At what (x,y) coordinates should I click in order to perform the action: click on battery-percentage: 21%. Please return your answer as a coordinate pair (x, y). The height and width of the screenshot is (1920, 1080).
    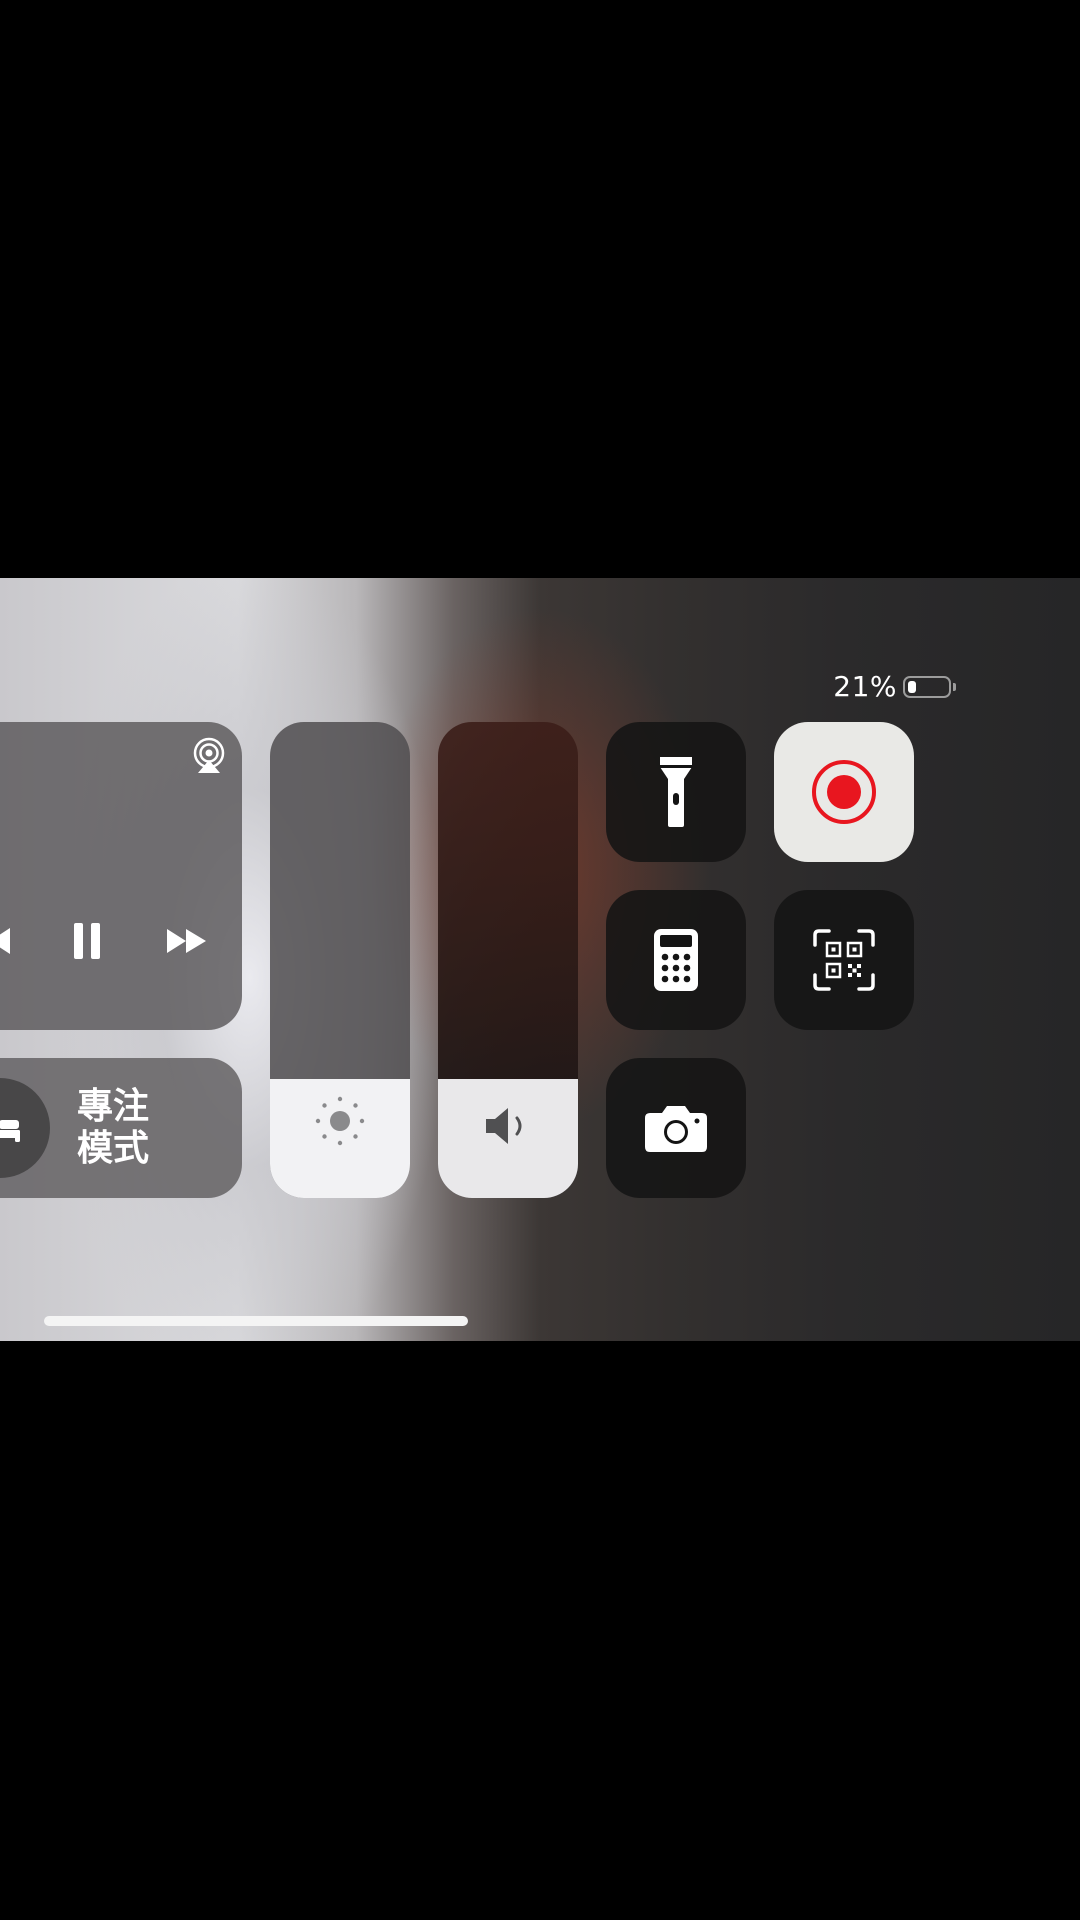
    Looking at the image, I should click on (865, 686).